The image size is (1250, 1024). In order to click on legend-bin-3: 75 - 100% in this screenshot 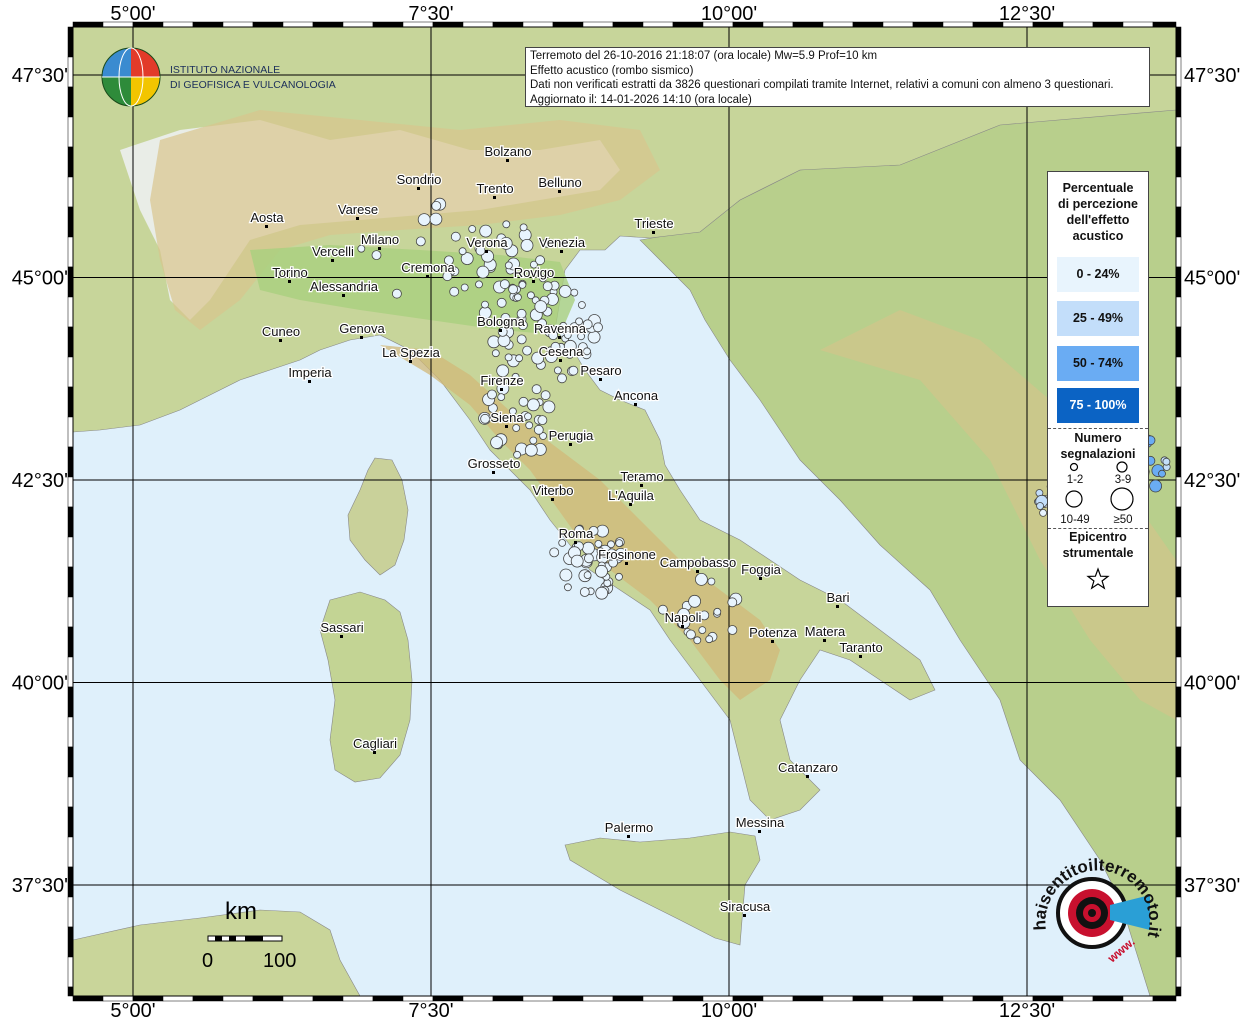, I will do `click(1098, 405)`.